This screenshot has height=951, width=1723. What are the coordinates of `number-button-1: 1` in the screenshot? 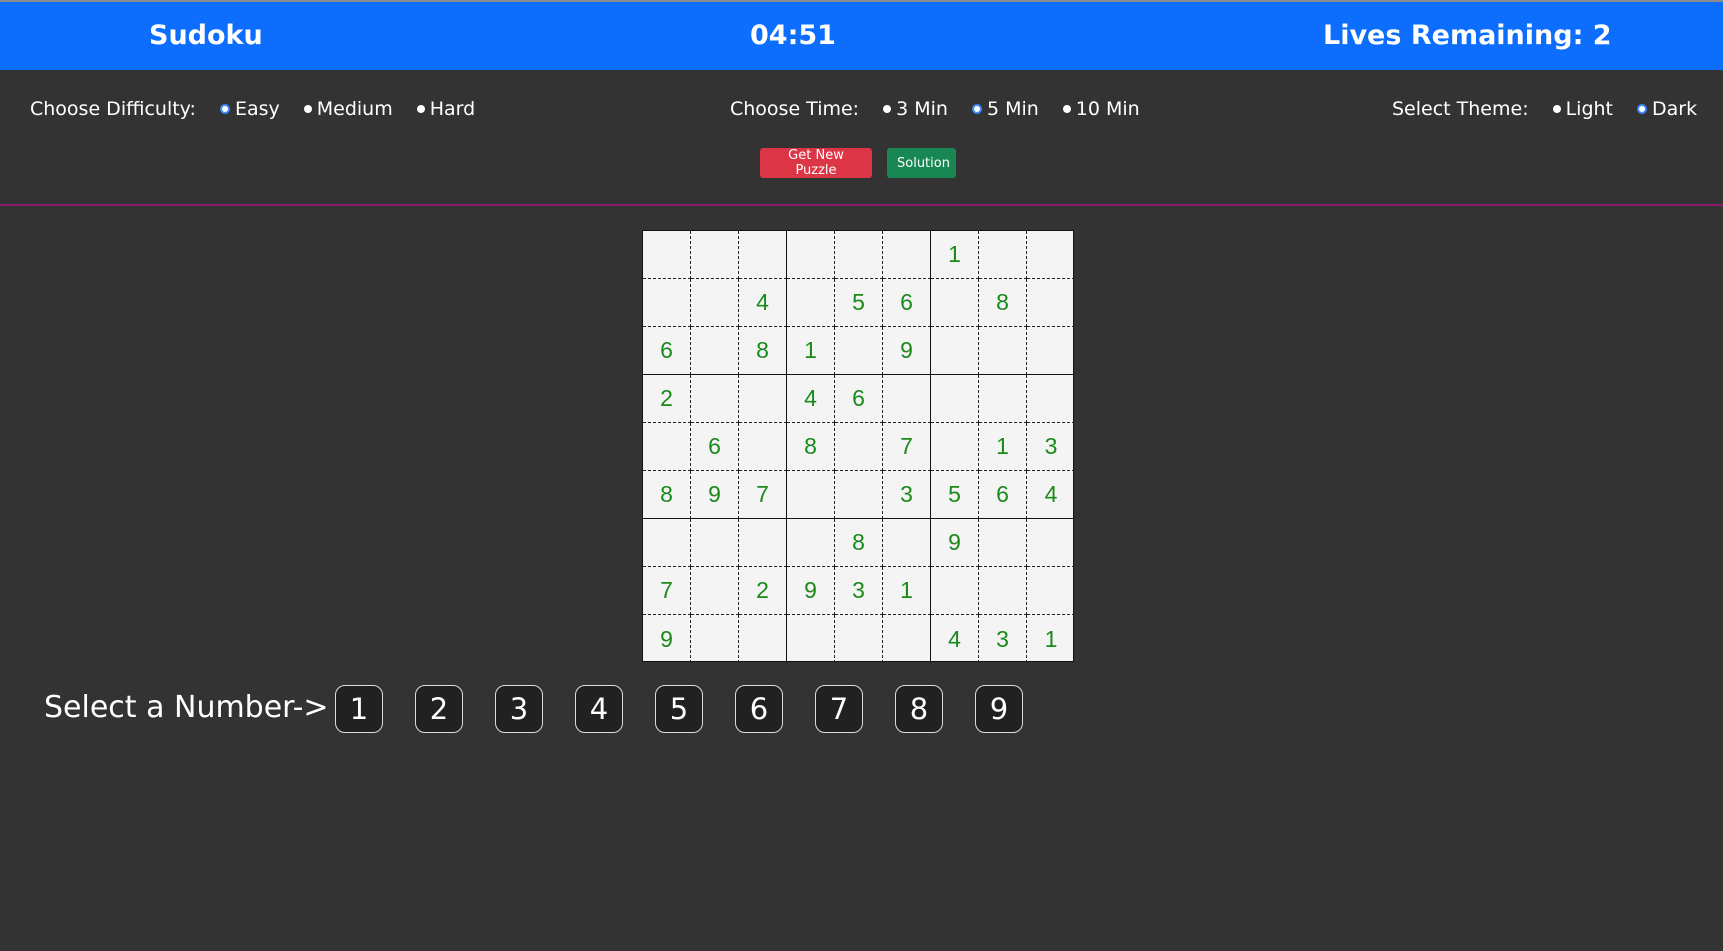 It's located at (359, 709).